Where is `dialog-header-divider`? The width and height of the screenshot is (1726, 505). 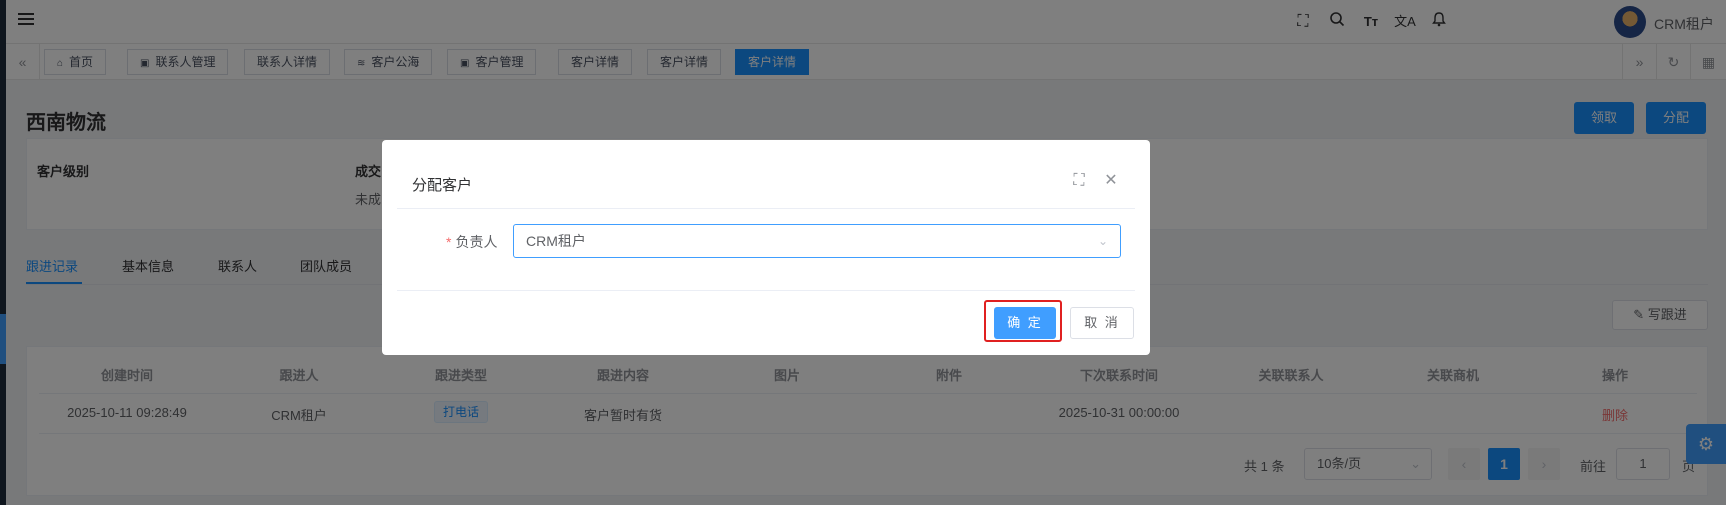 dialog-header-divider is located at coordinates (766, 208).